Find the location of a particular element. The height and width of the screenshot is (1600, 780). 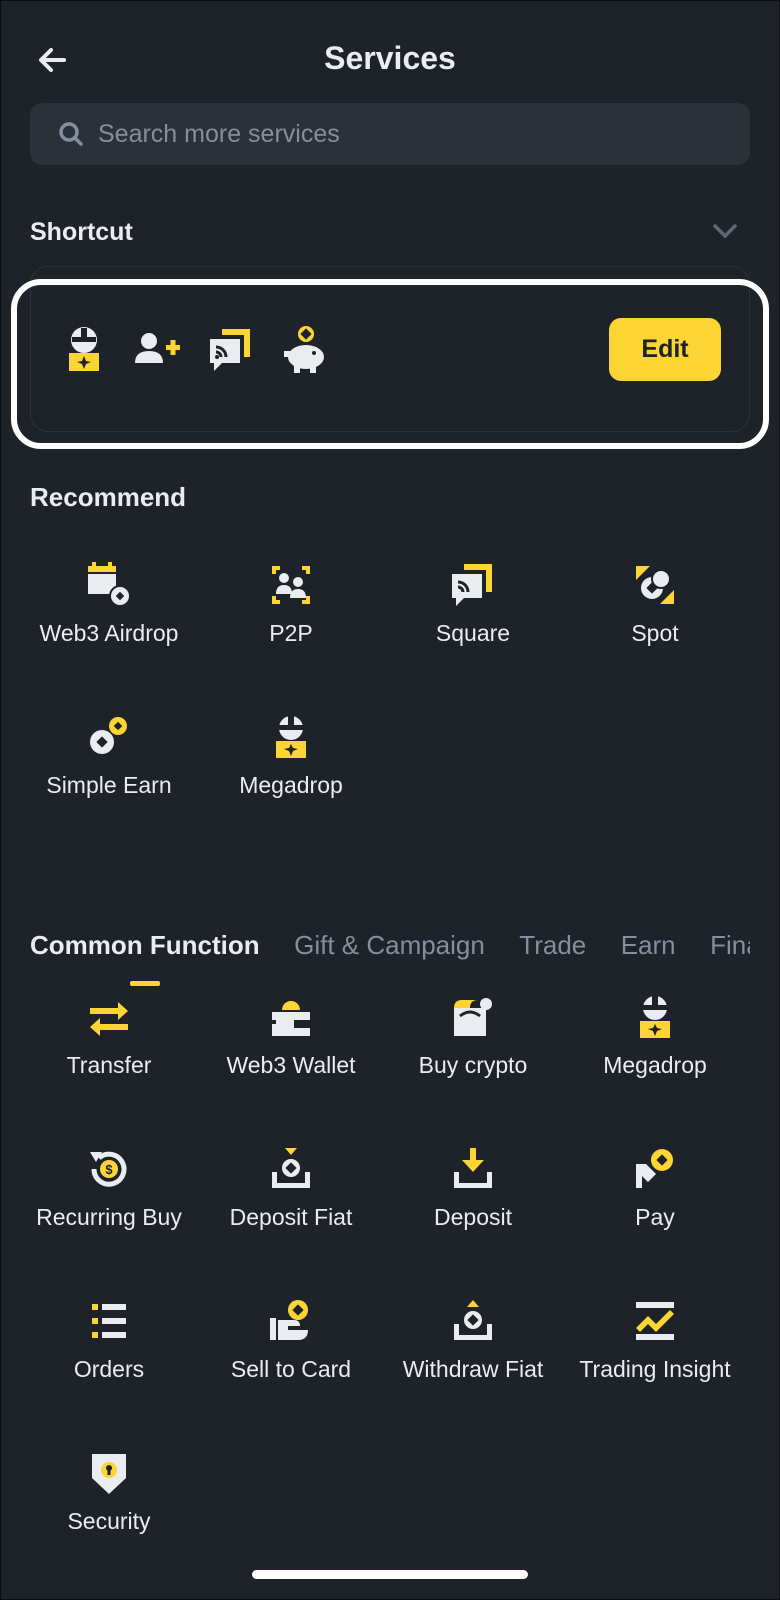

buy-crypto-item: Buy crypto is located at coordinates (473, 1054).